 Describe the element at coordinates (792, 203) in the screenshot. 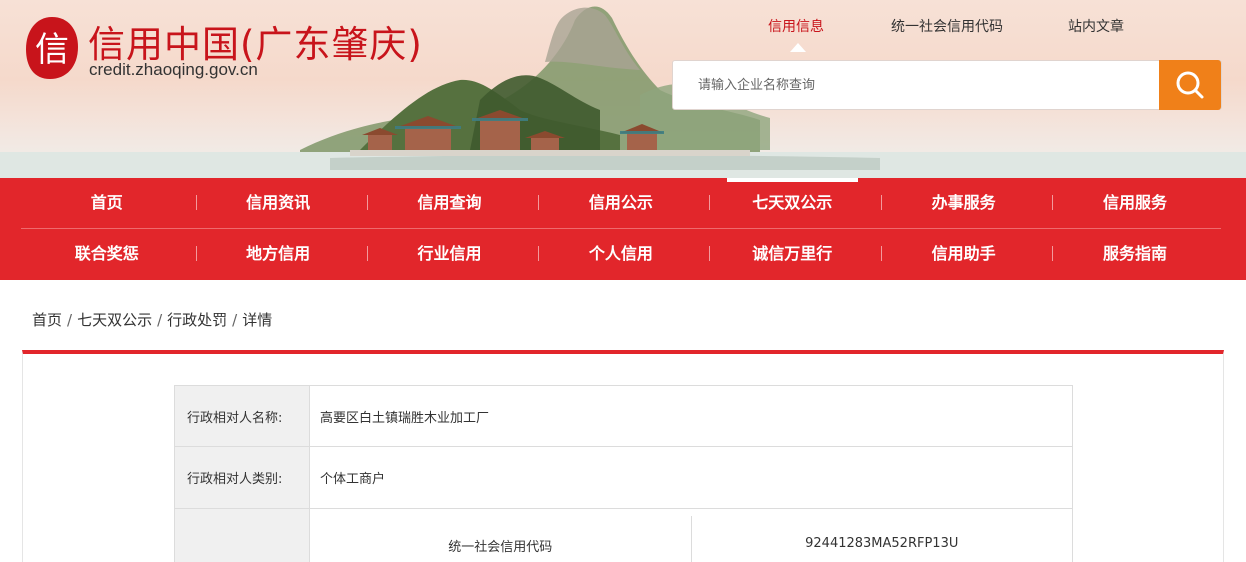

I see `nav-item-seven-day-publicity: 七天双公示` at that location.